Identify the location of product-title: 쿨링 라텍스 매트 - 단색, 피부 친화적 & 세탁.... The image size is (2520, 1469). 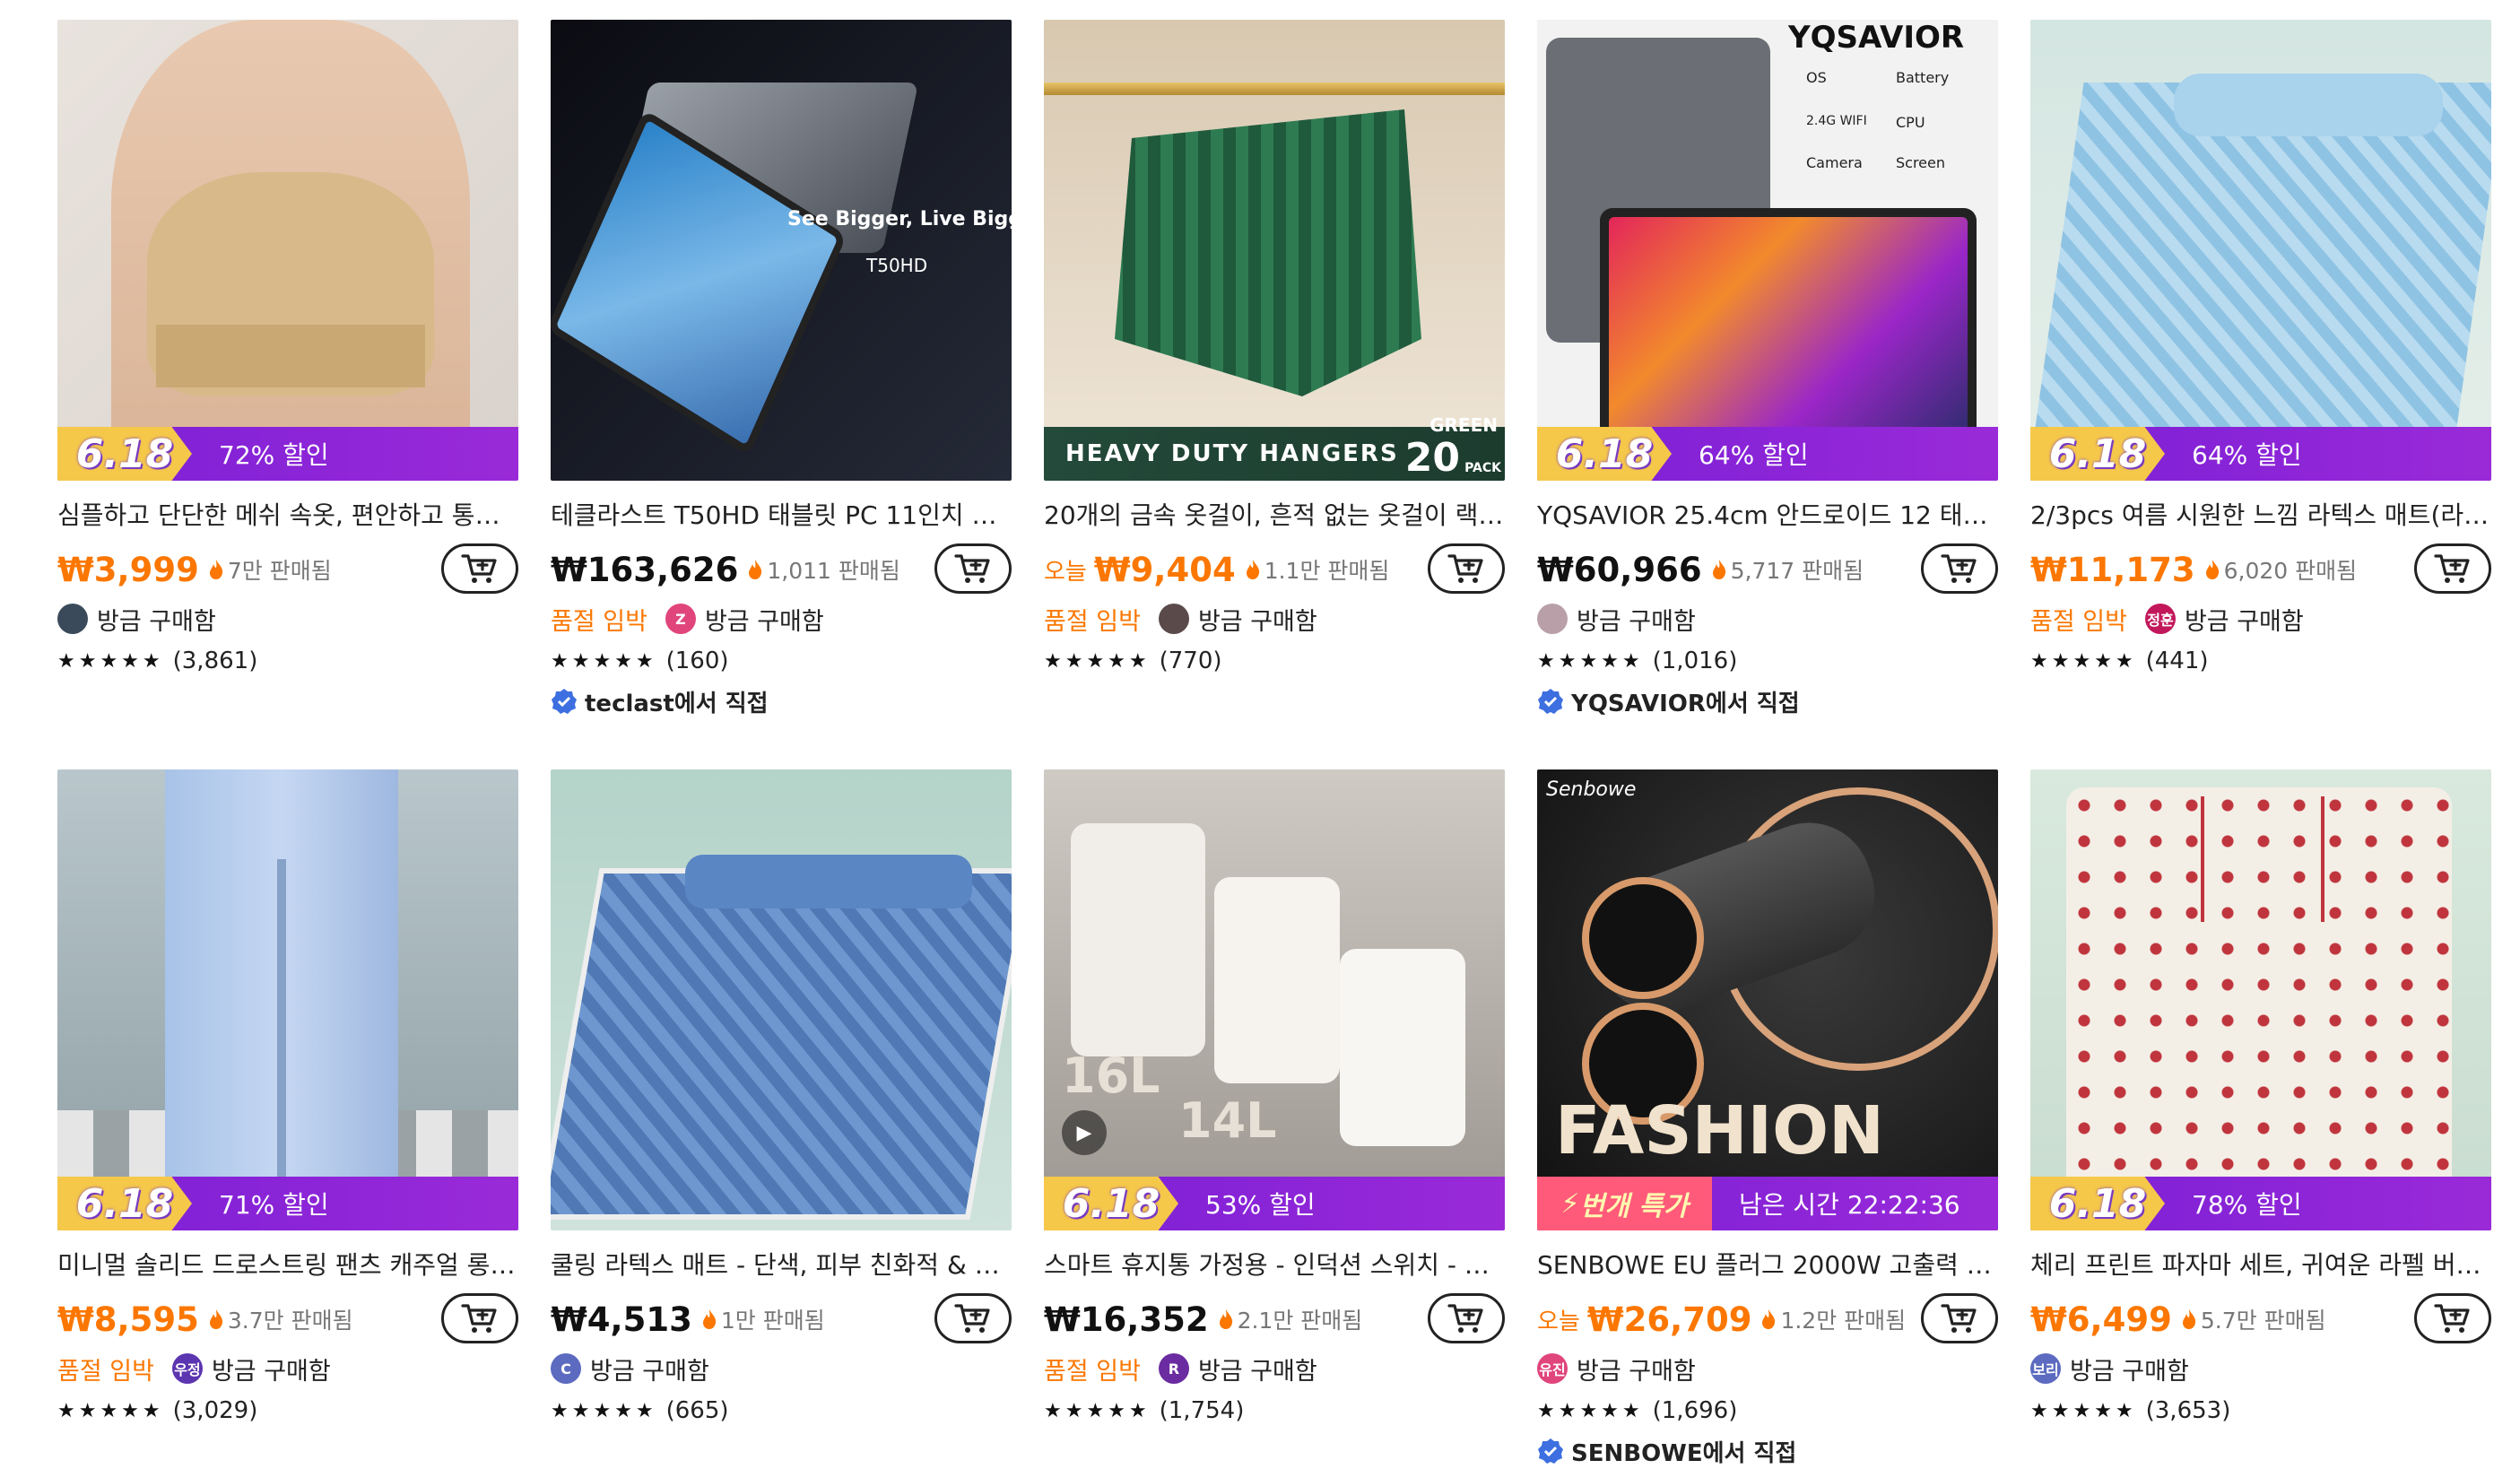
(781, 1265).